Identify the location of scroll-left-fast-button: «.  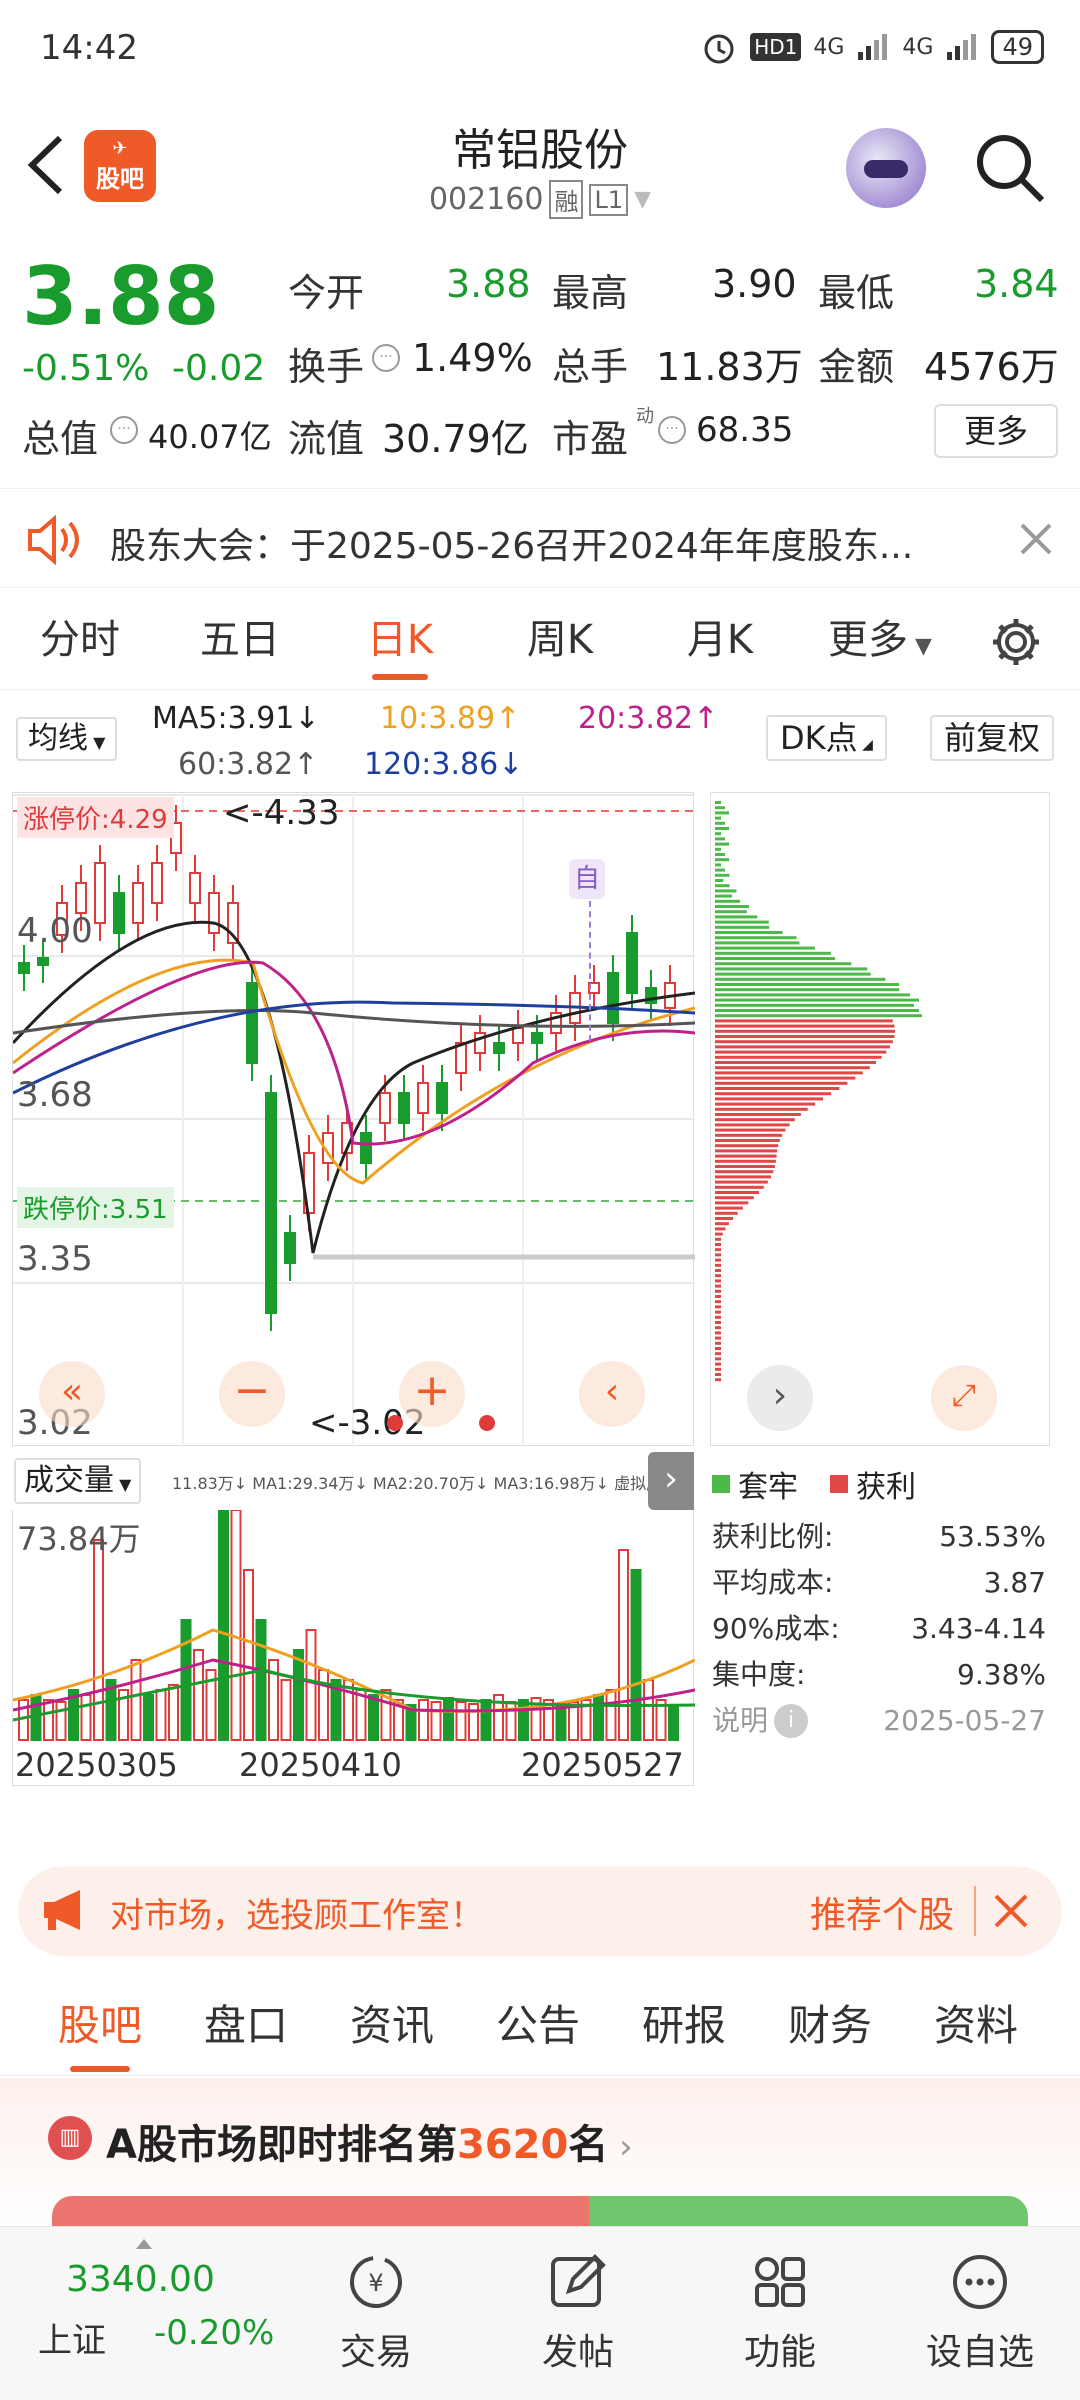
(72, 1394).